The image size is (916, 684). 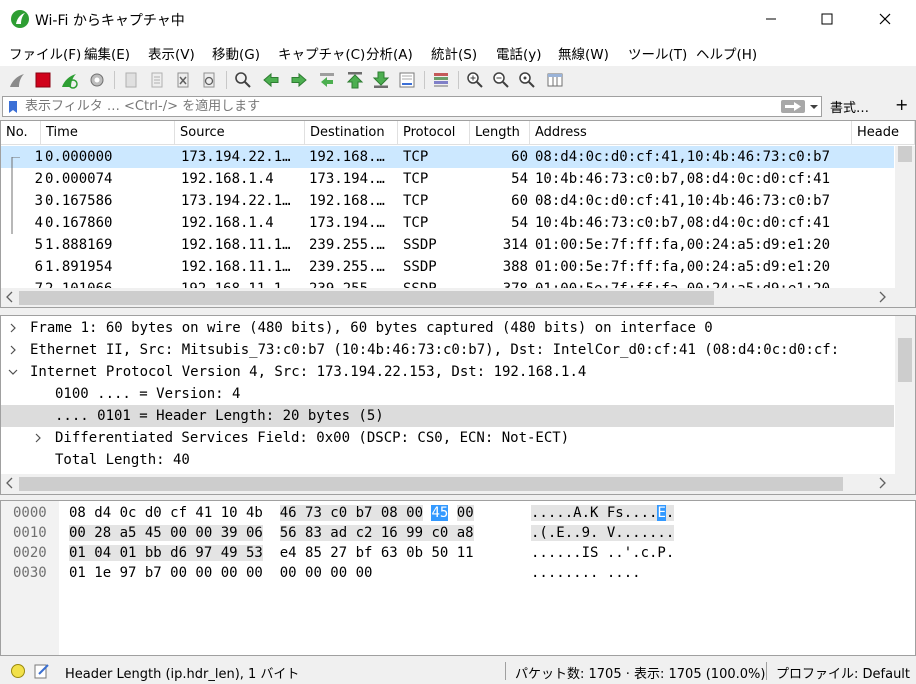 I want to click on column-header-no: No., so click(x=21, y=133).